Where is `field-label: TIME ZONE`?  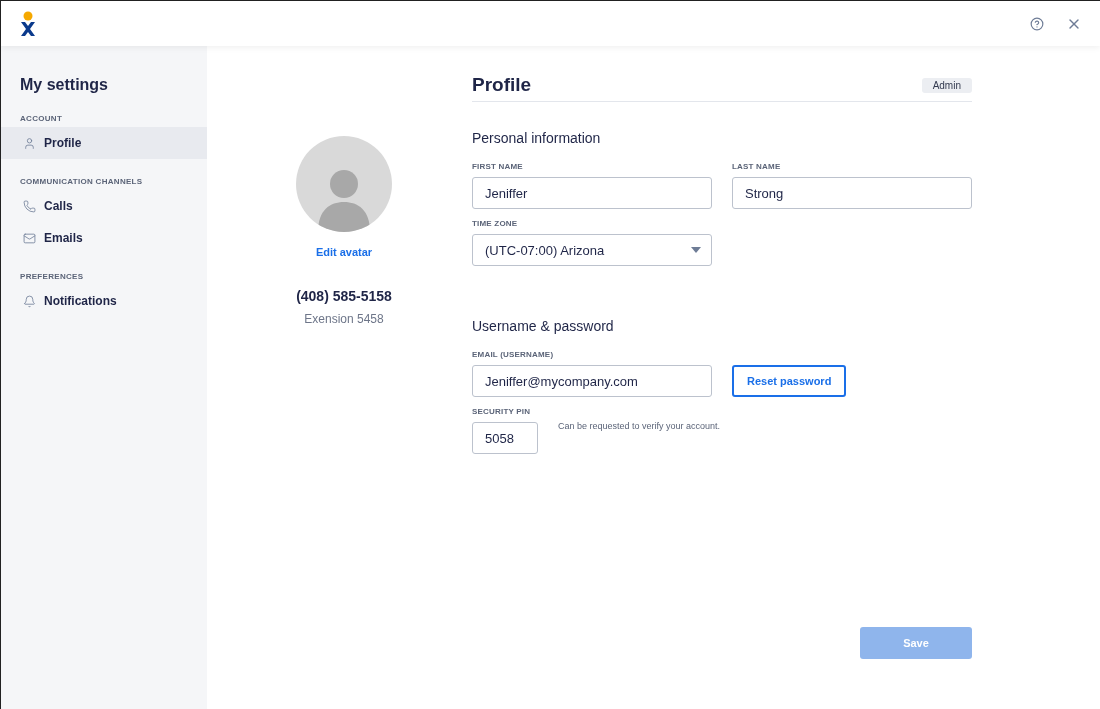 field-label: TIME ZONE is located at coordinates (495, 223).